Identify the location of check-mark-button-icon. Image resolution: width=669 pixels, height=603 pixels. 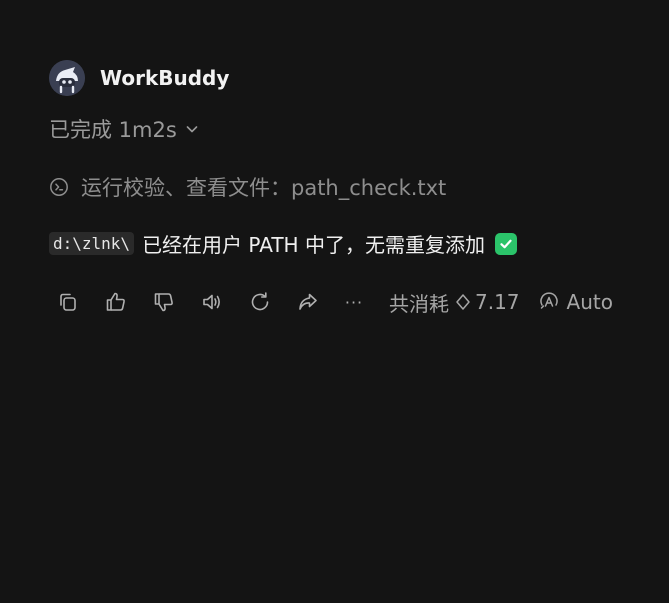
(505, 243).